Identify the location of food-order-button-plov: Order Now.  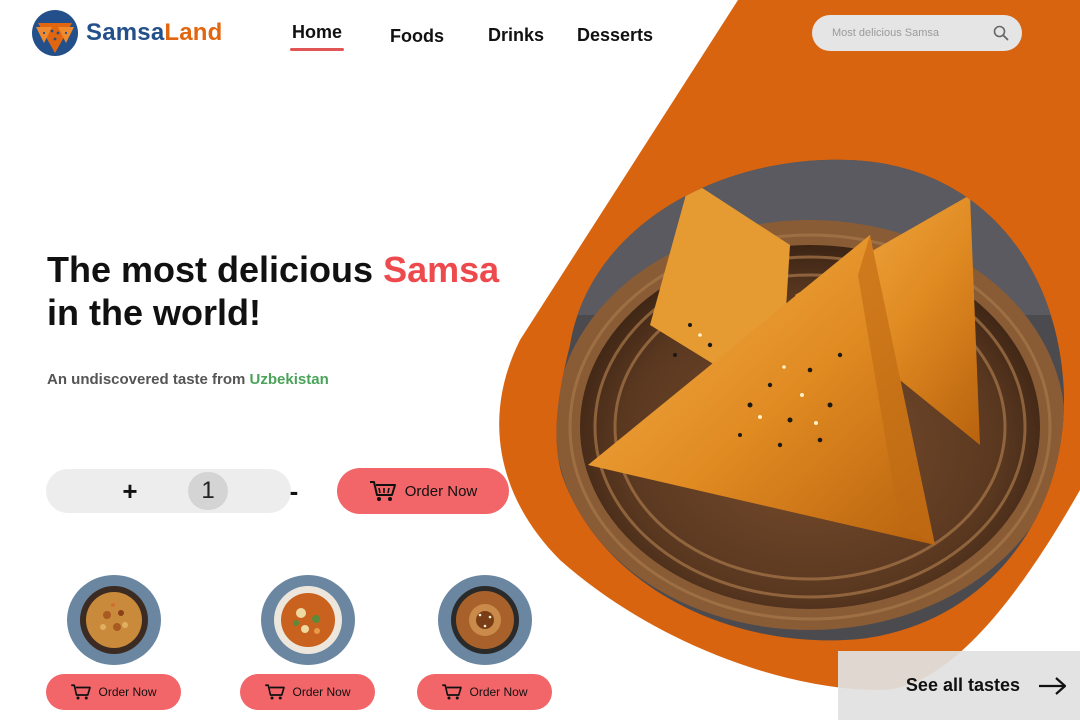
(113, 692).